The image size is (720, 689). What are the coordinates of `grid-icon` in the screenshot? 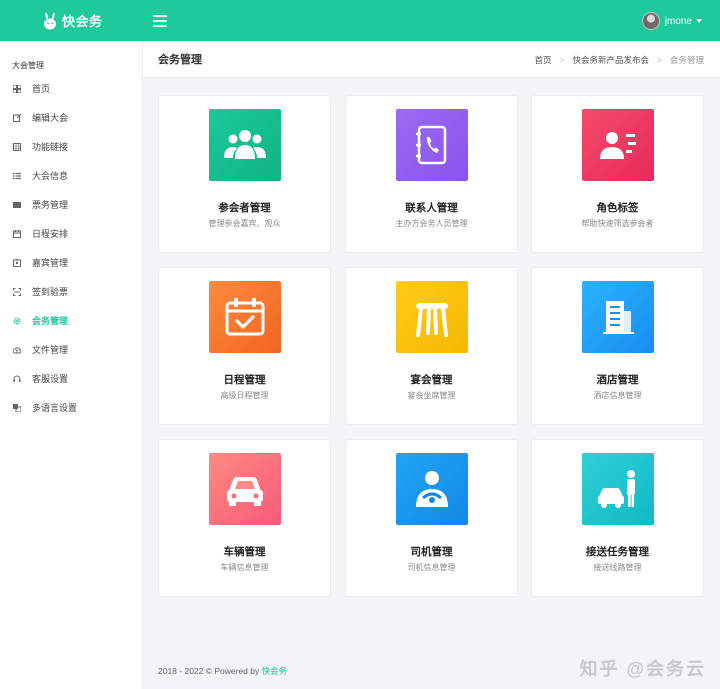 It's located at (17, 146).